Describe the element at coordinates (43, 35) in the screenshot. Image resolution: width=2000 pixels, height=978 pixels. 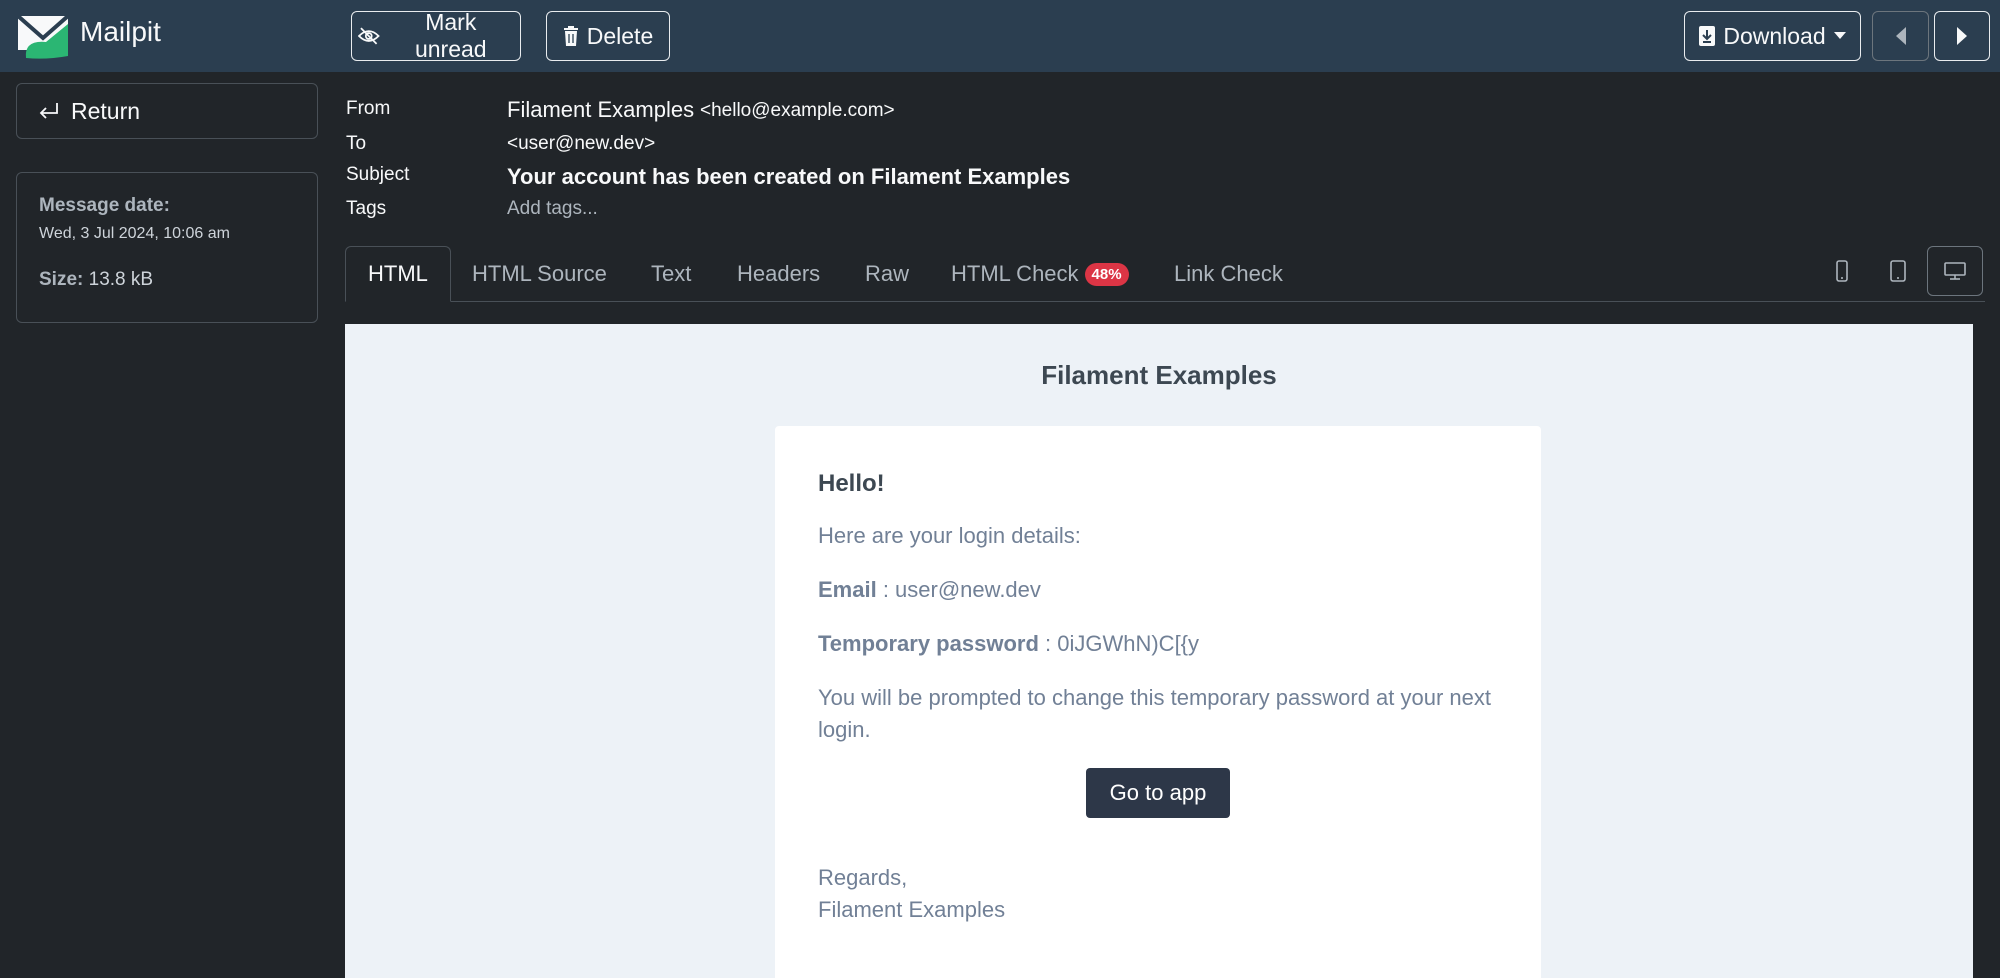
I see `mailpit-logo-icon` at that location.